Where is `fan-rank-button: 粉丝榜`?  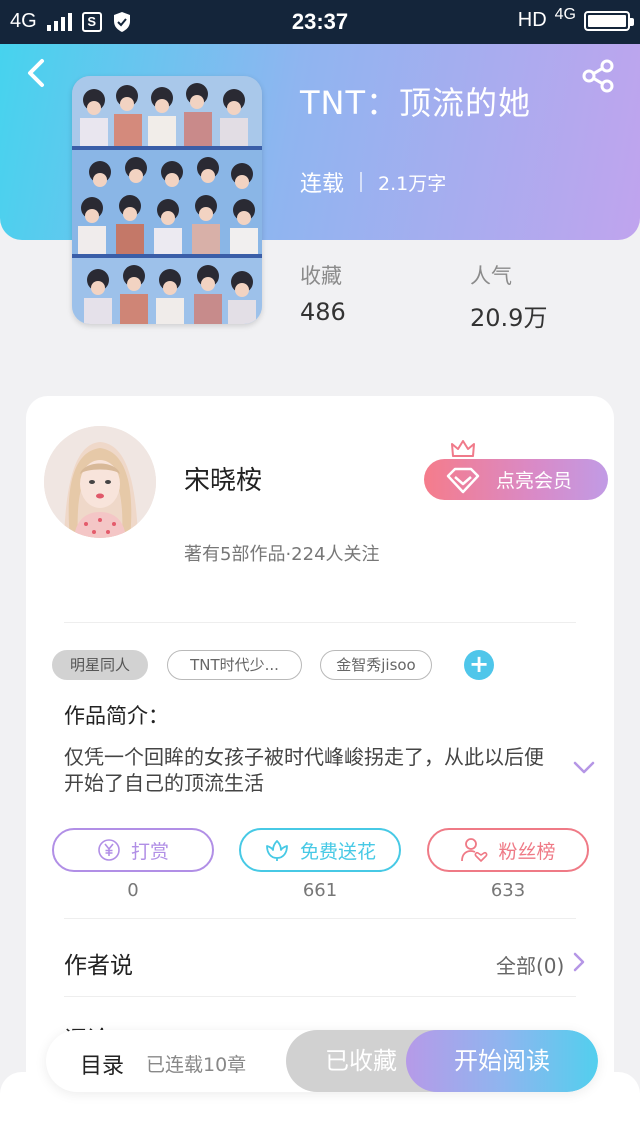
fan-rank-button: 粉丝榜 is located at coordinates (508, 850).